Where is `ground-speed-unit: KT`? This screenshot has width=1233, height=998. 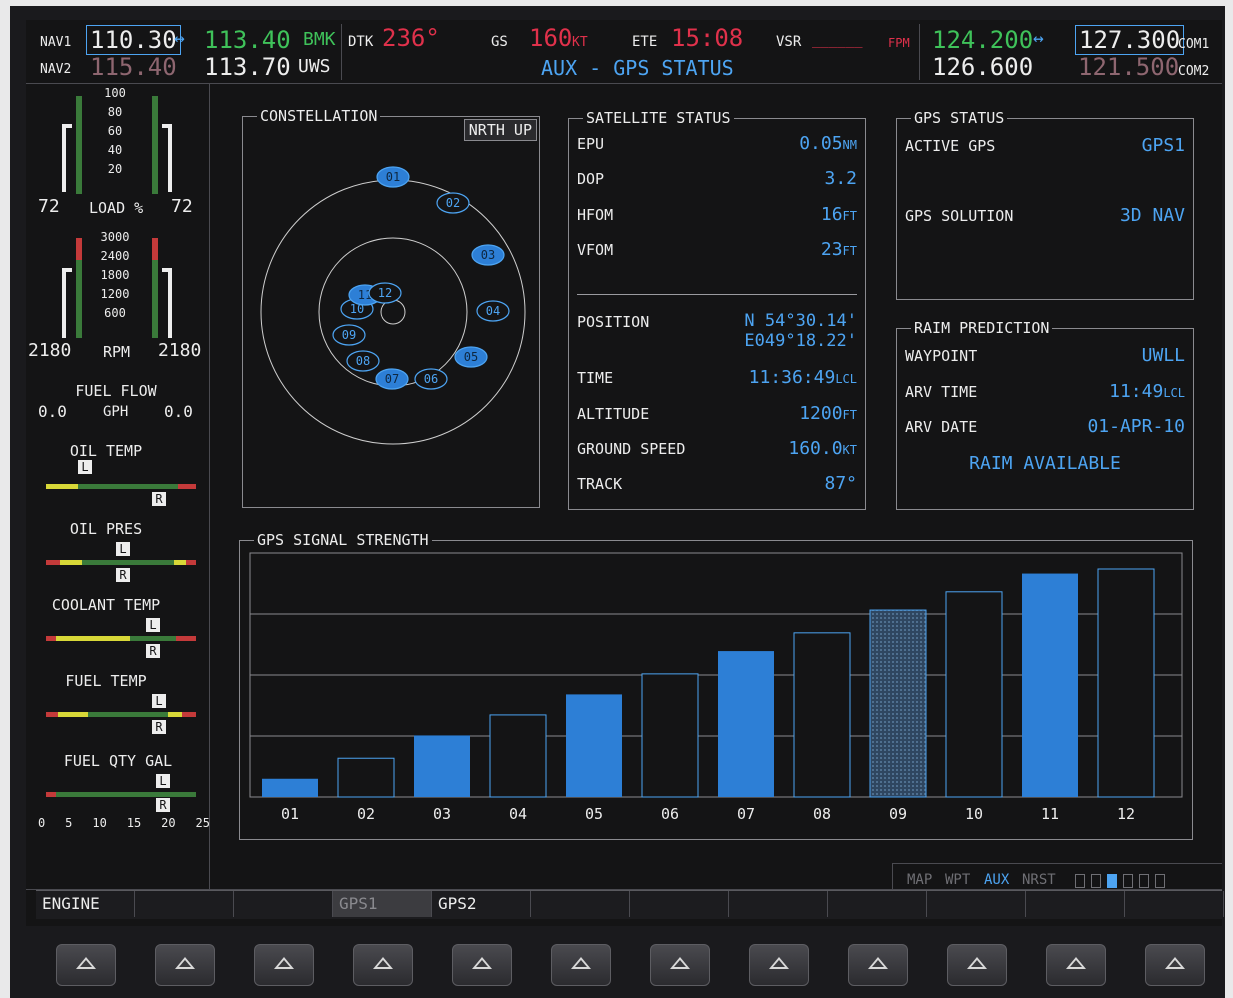 ground-speed-unit: KT is located at coordinates (849, 450).